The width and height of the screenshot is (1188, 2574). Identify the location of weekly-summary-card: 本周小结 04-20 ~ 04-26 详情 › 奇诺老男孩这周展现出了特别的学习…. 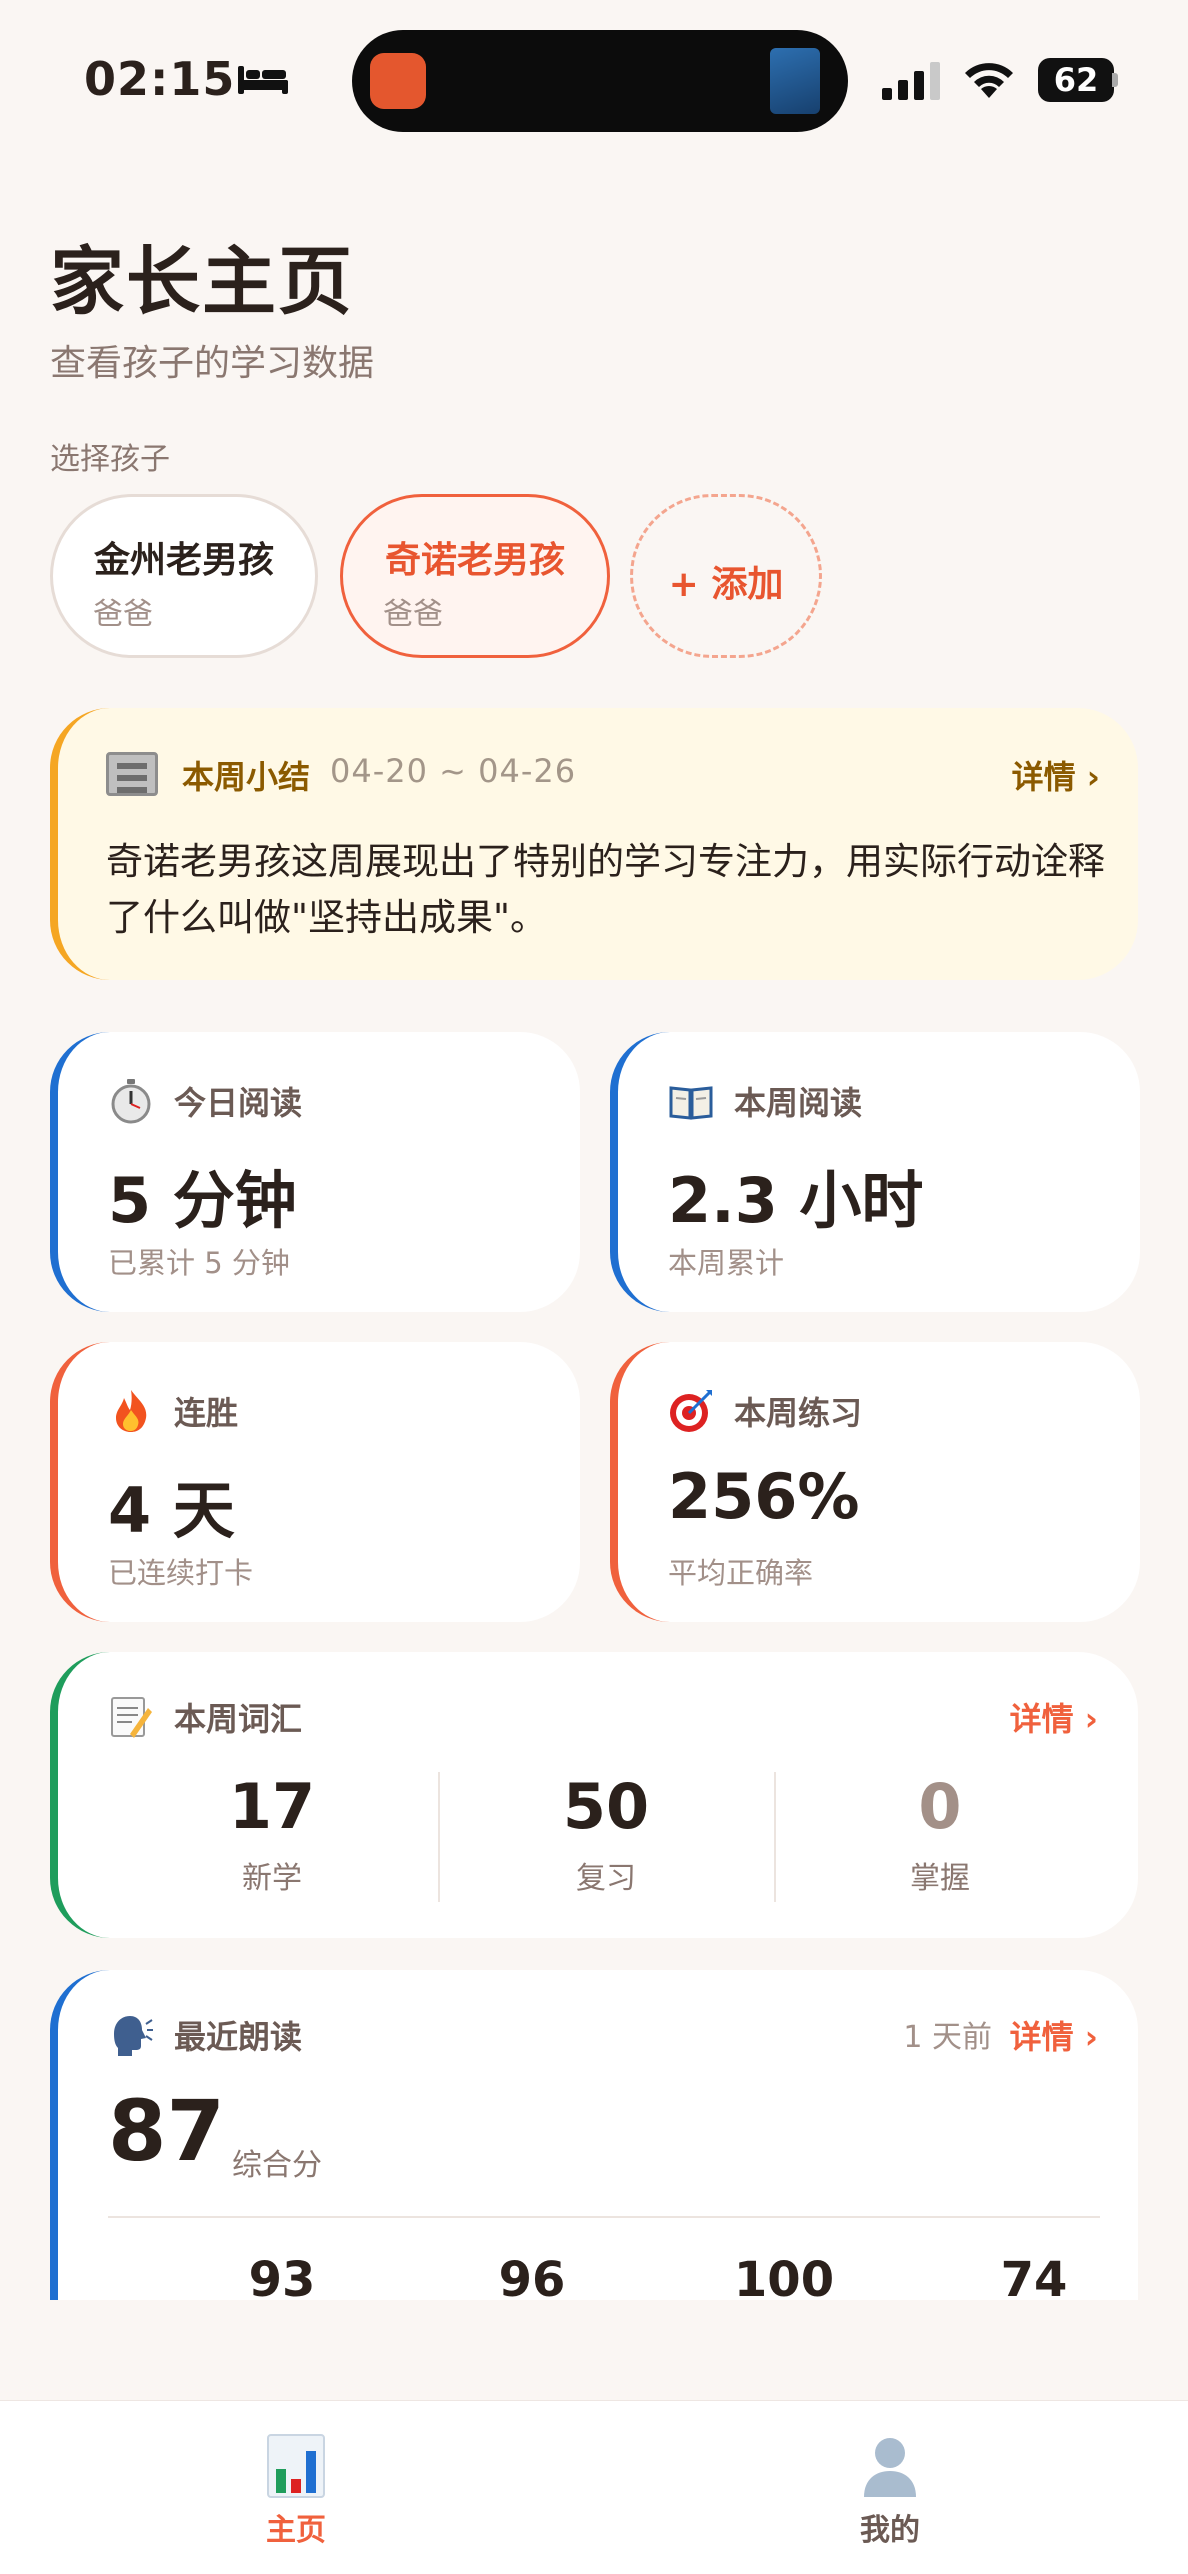
(594, 844).